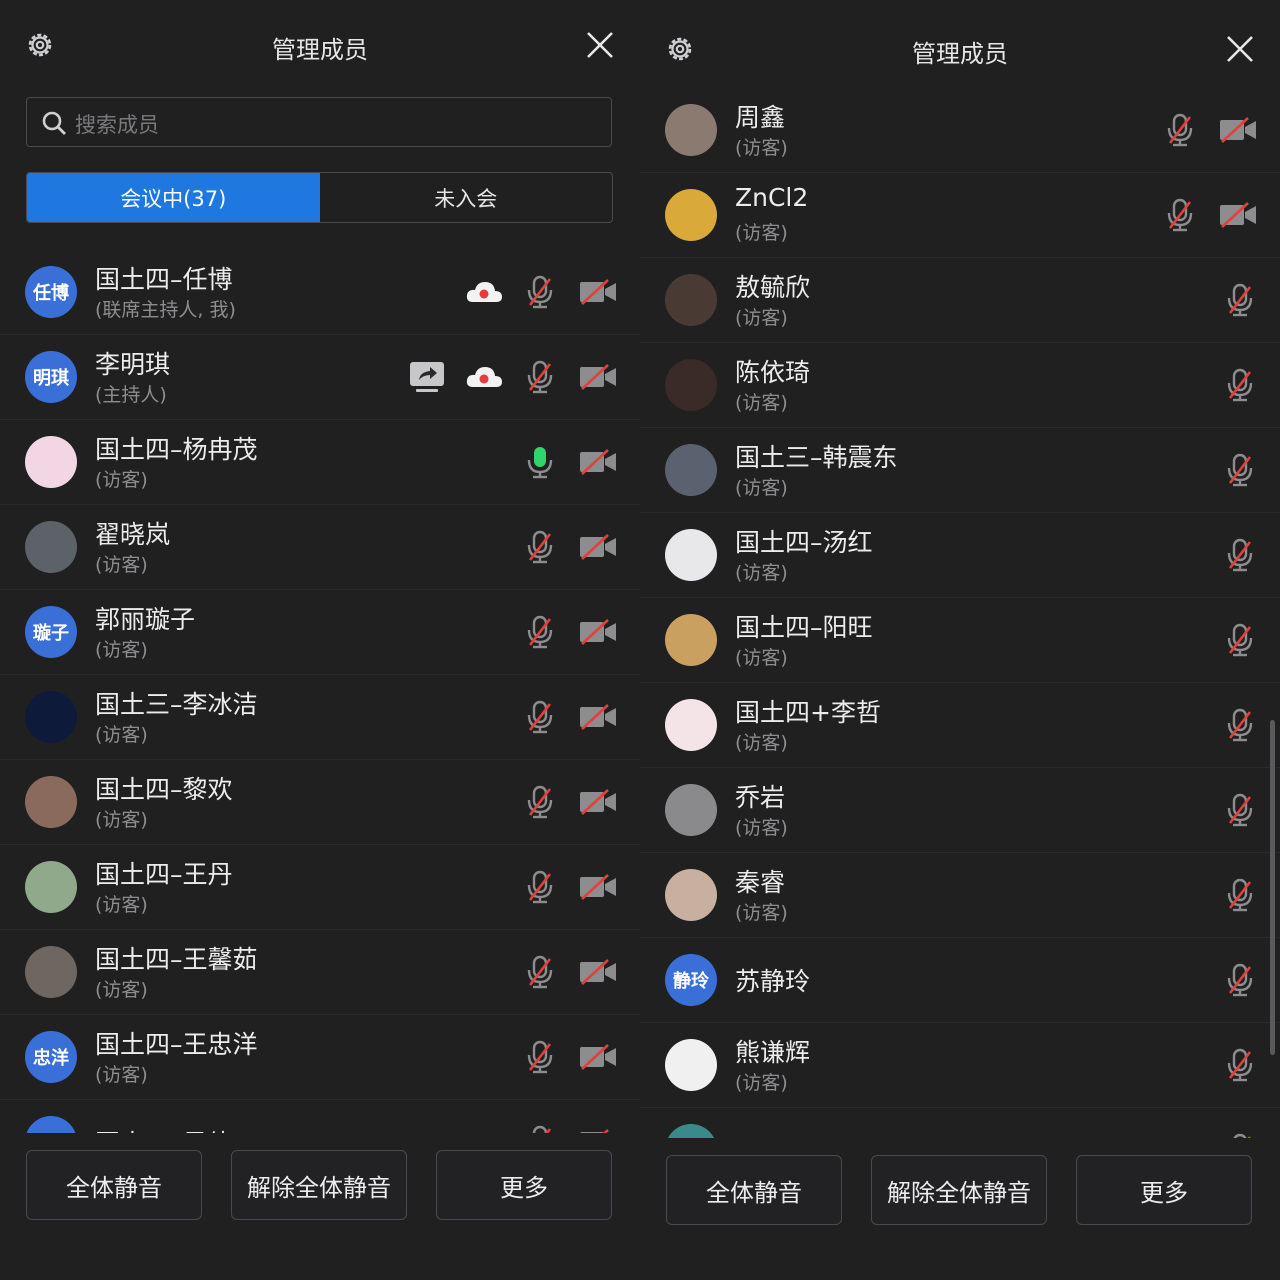 This screenshot has width=1280, height=1280. I want to click on list-item: 国土四+李哲 (访客), so click(960, 725).